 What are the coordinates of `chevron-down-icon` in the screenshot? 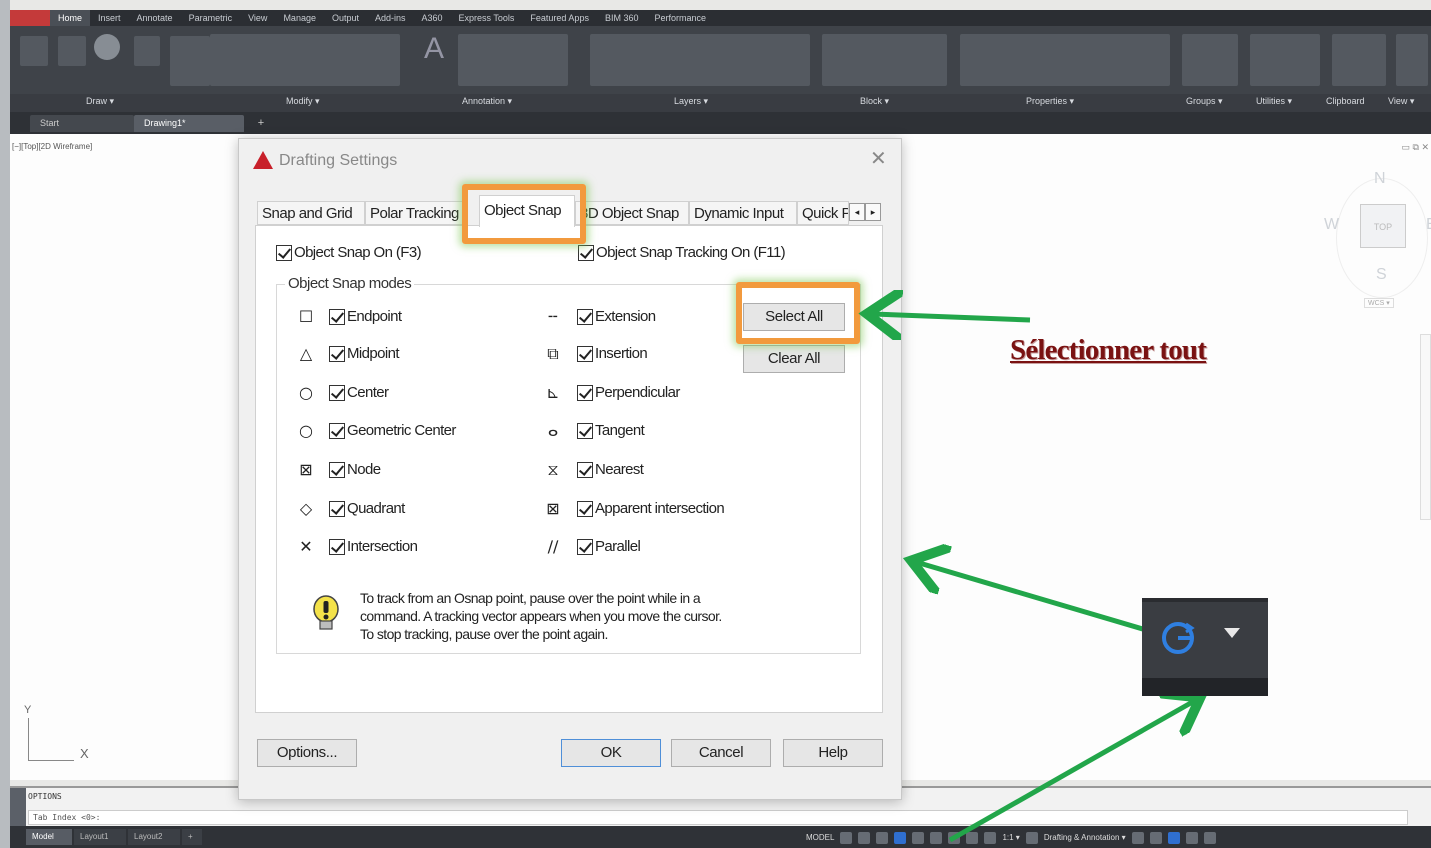 It's located at (1232, 633).